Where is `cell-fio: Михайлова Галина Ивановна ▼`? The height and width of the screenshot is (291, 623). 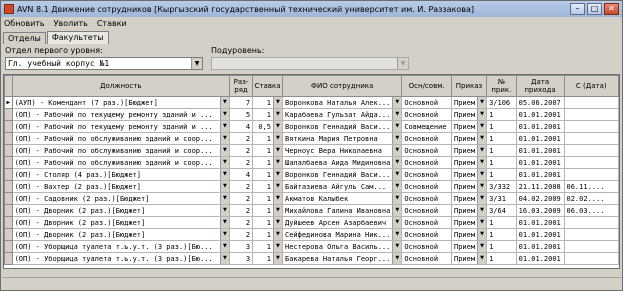 cell-fio: Михайлова Галина Ивановна ▼ is located at coordinates (342, 210).